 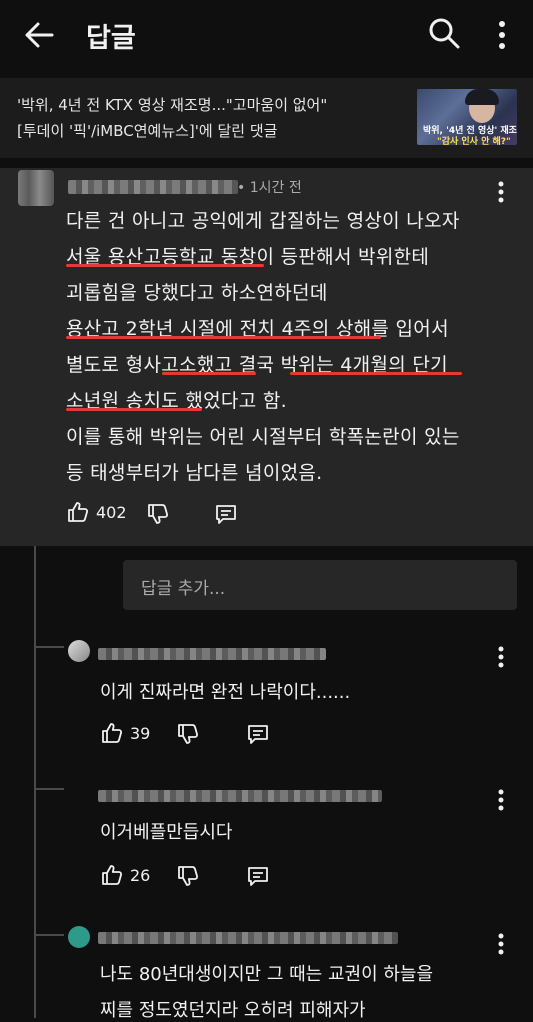 What do you see at coordinates (266, 35) in the screenshot?
I see `app-header: 답글` at bounding box center [266, 35].